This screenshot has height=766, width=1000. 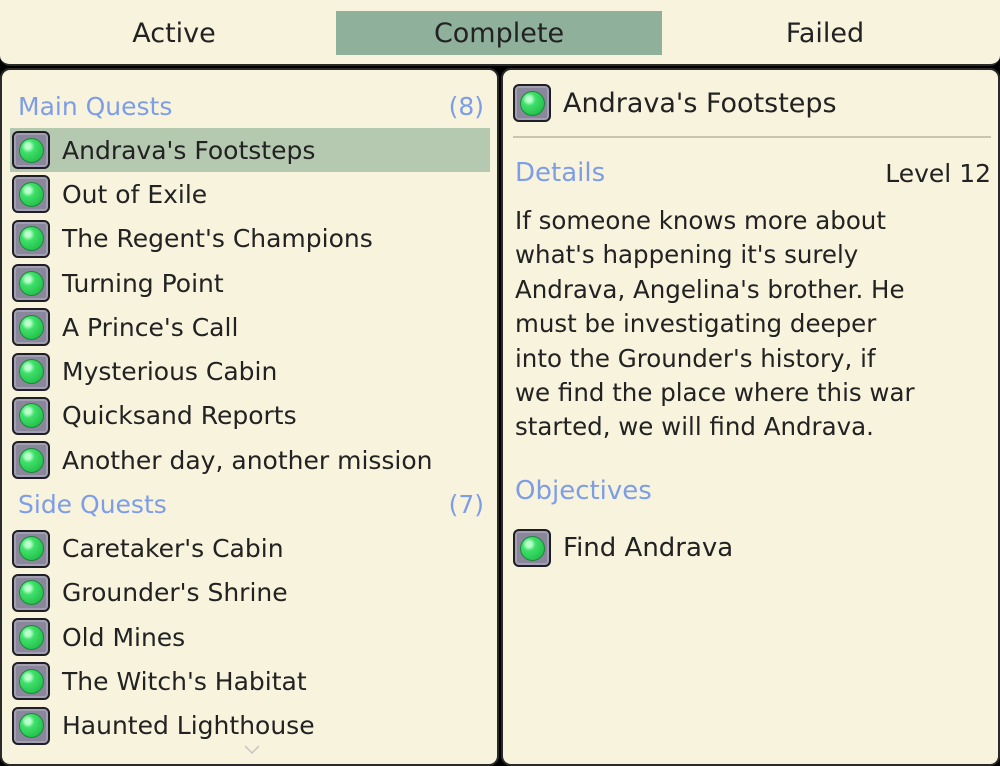 What do you see at coordinates (250, 327) in the screenshot?
I see `quest-row: A Prince's Call` at bounding box center [250, 327].